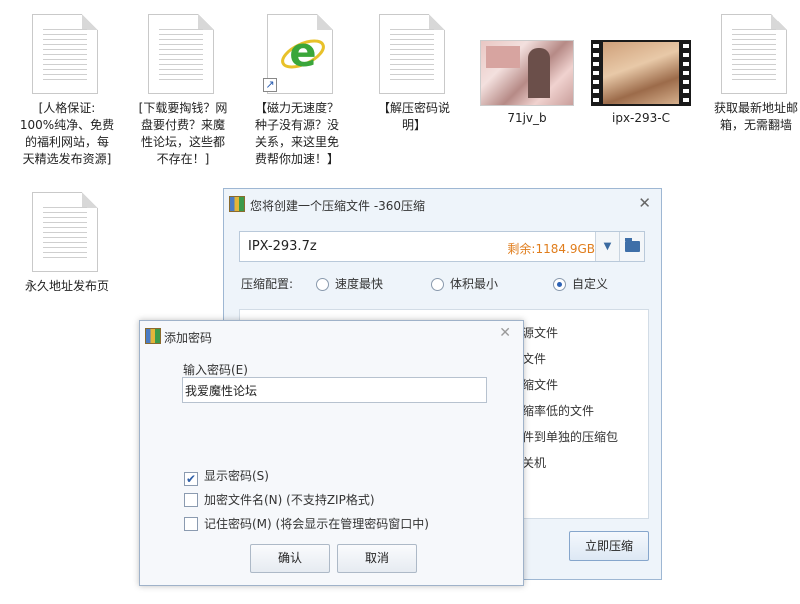 Image resolution: width=800 pixels, height=604 pixels. I want to click on svg-text: e, so click(302, 53).